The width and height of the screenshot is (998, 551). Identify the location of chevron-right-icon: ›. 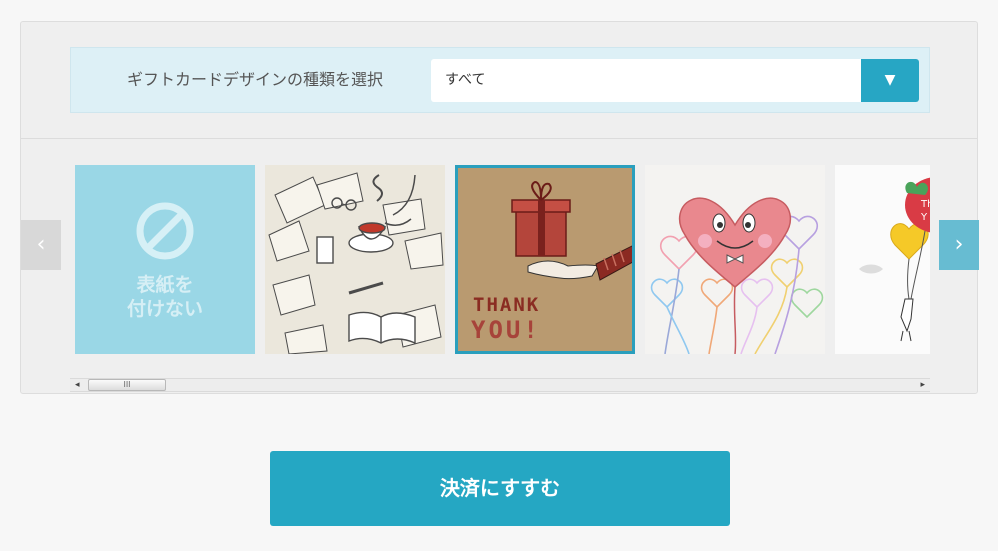
(959, 244).